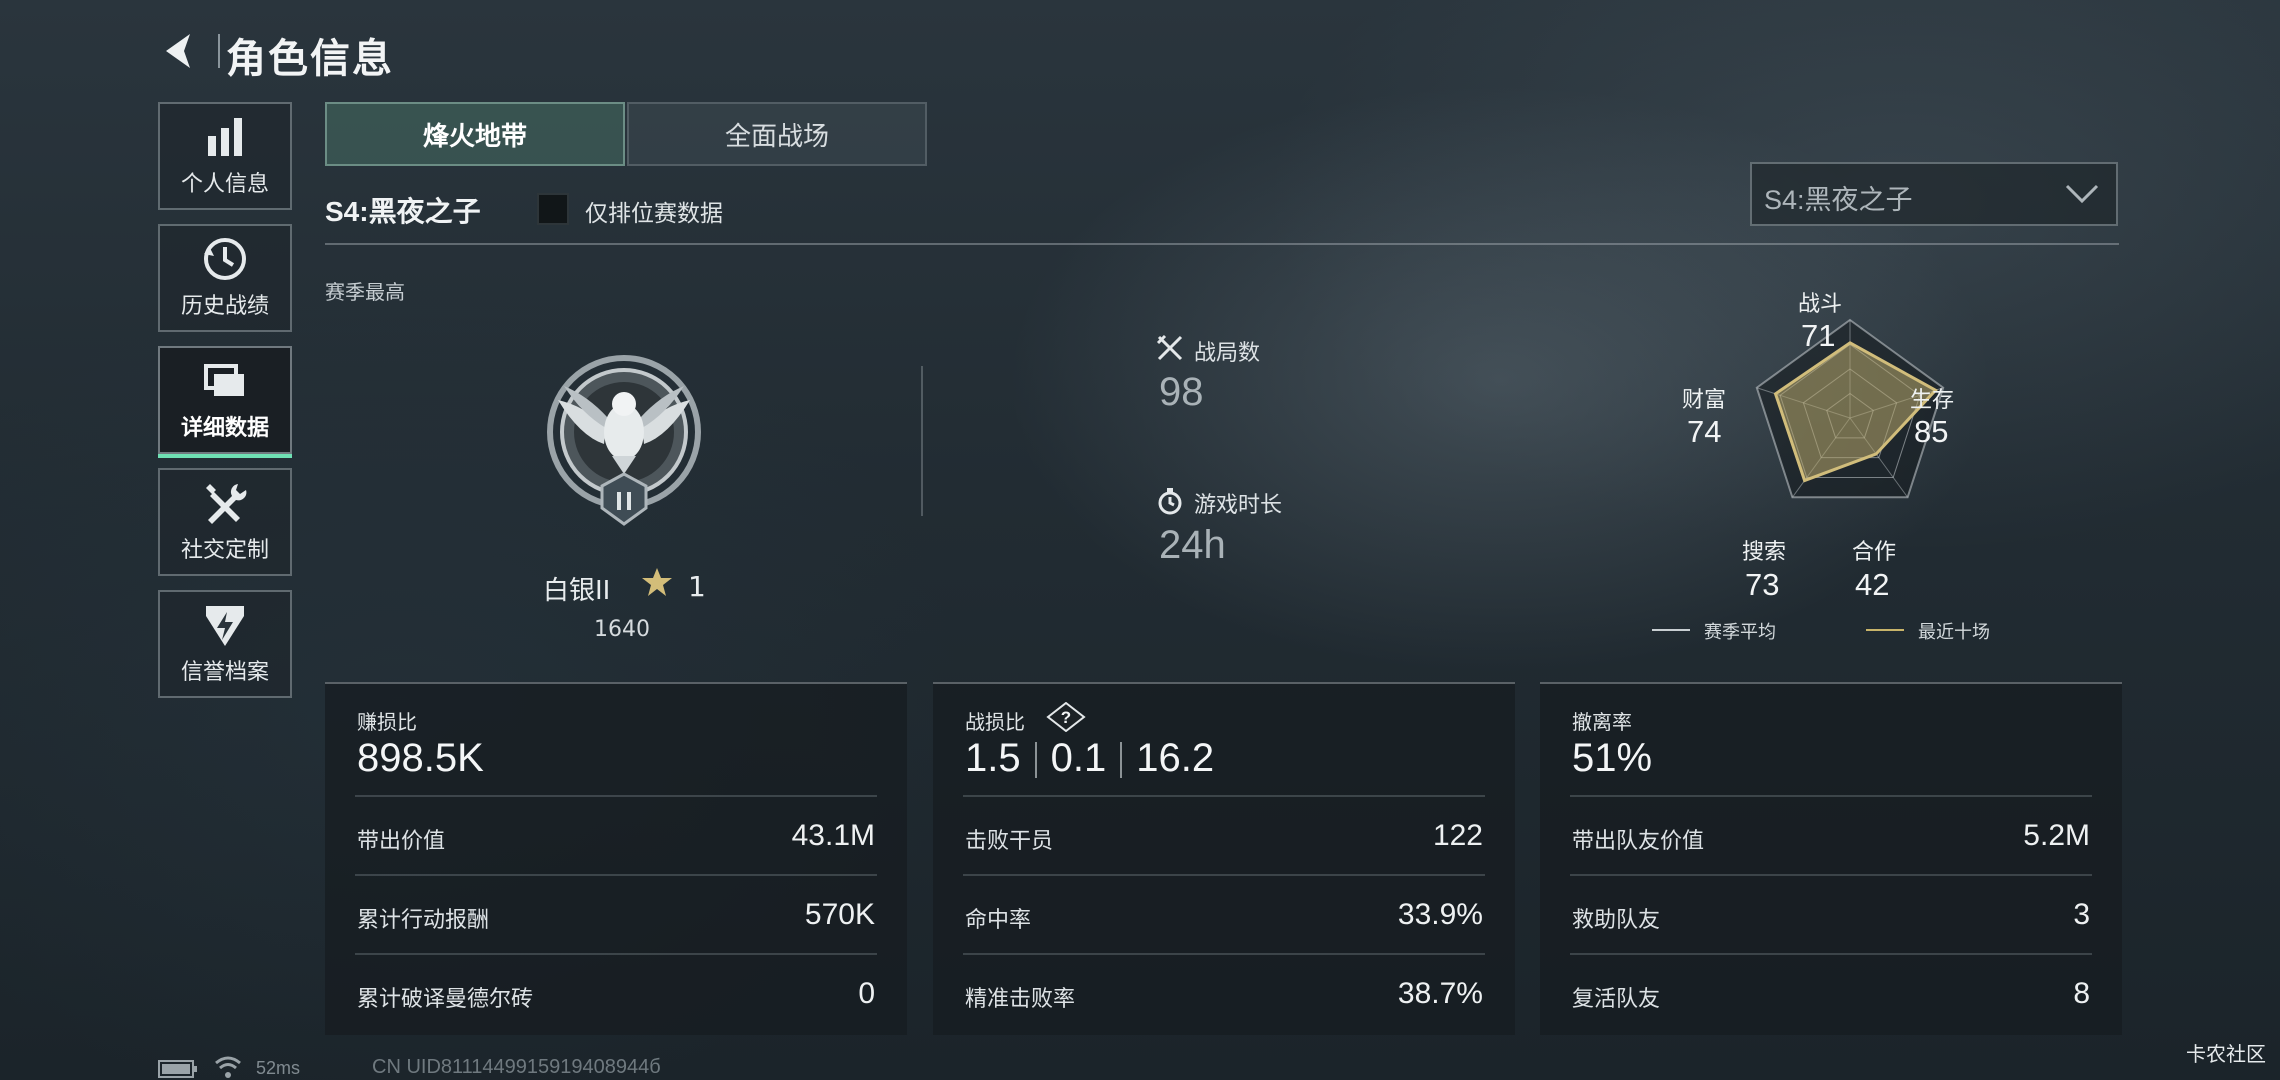  What do you see at coordinates (1602, 722) in the screenshot?
I see `extract-title: 撤离率` at bounding box center [1602, 722].